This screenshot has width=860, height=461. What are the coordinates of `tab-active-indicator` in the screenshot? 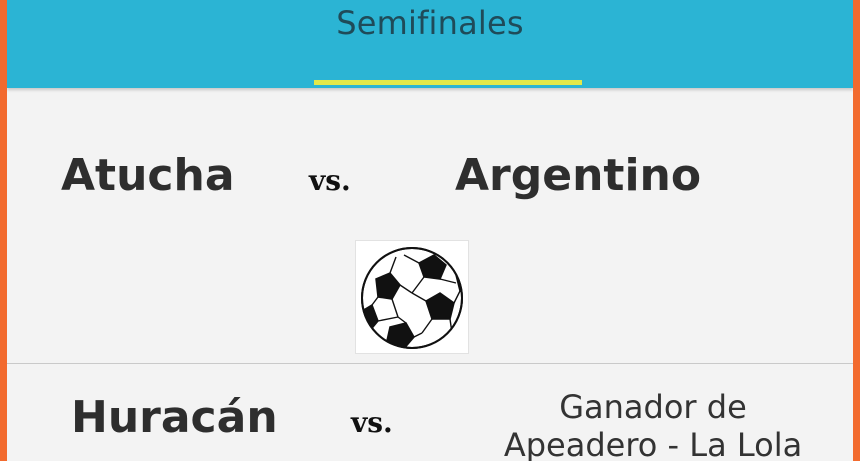 It's located at (448, 82).